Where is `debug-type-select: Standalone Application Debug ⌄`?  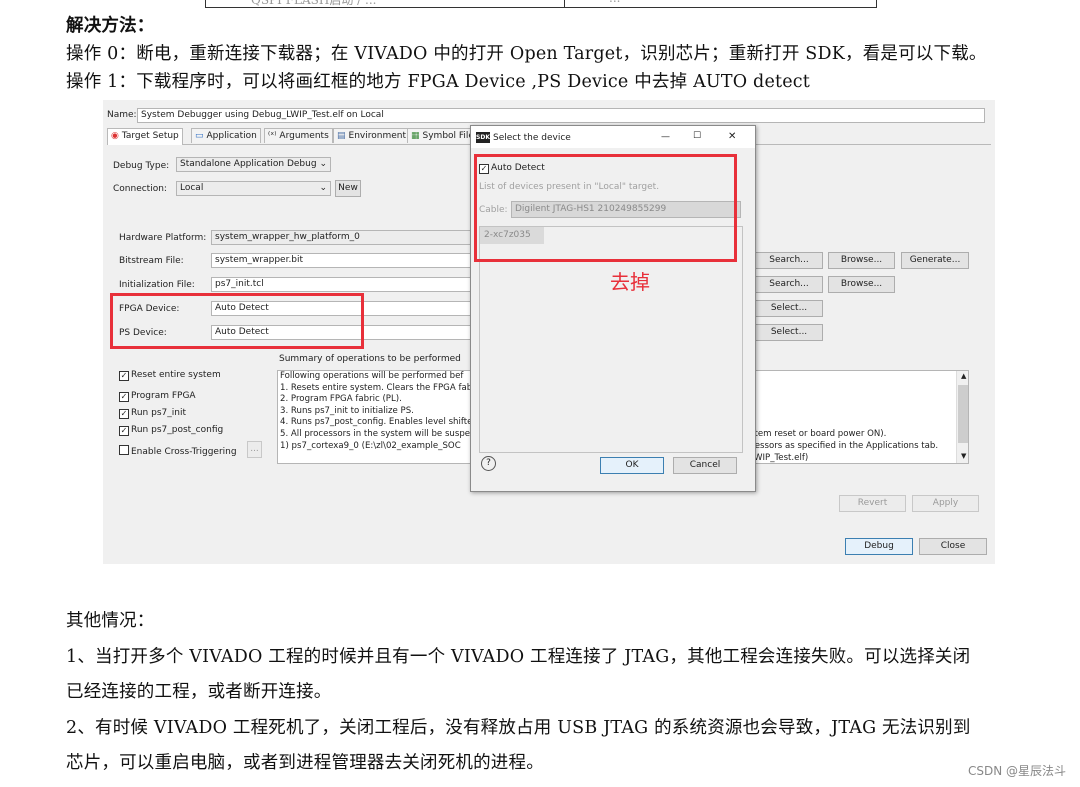
debug-type-select: Standalone Application Debug ⌄ is located at coordinates (253, 164).